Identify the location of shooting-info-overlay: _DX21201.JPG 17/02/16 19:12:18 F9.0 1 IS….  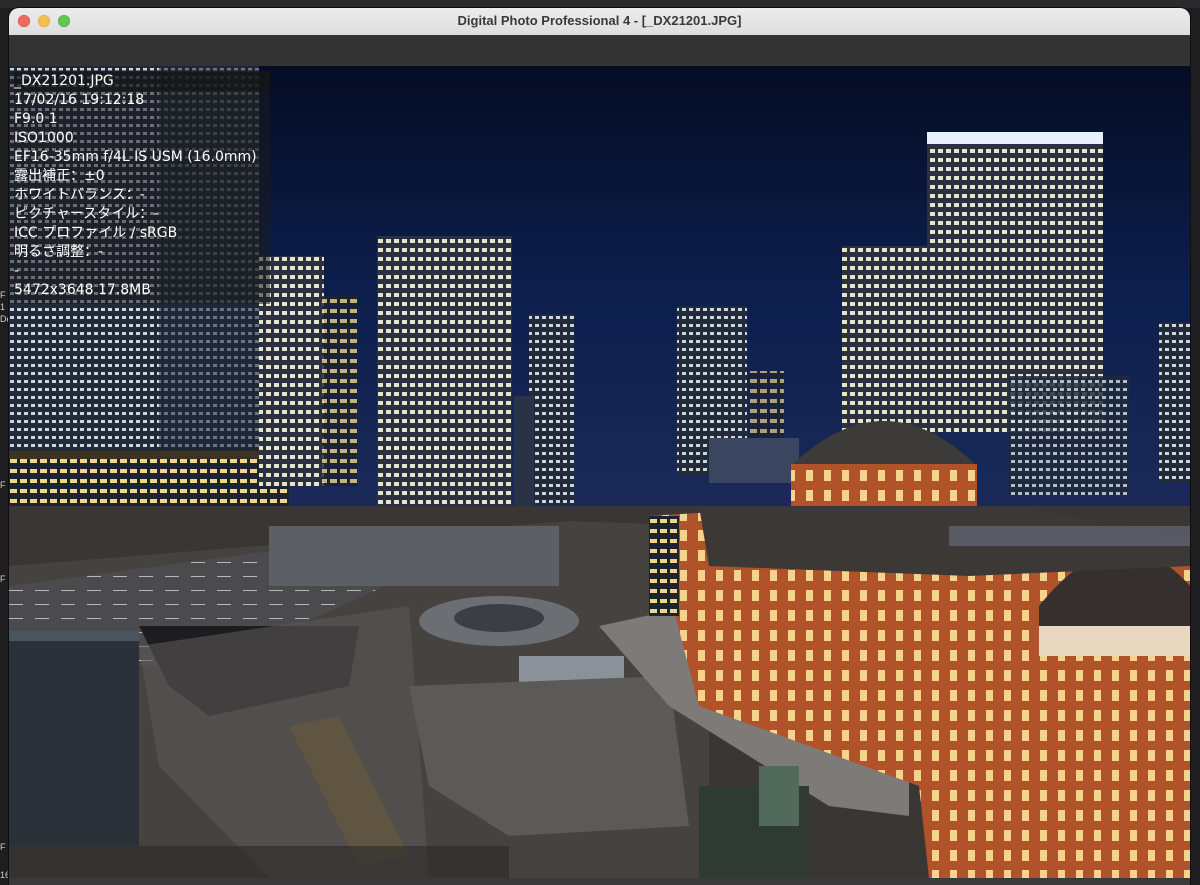
(139, 187).